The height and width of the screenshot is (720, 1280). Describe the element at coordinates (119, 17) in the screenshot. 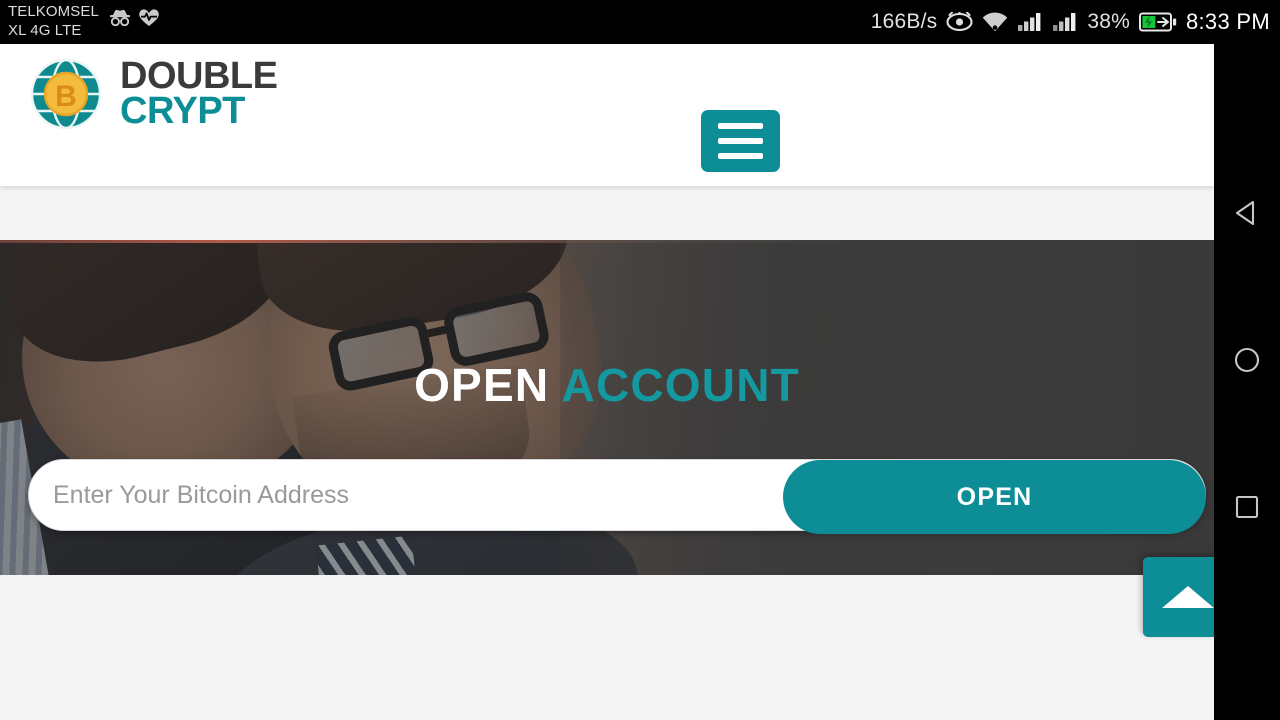

I see `incognito-icon` at that location.